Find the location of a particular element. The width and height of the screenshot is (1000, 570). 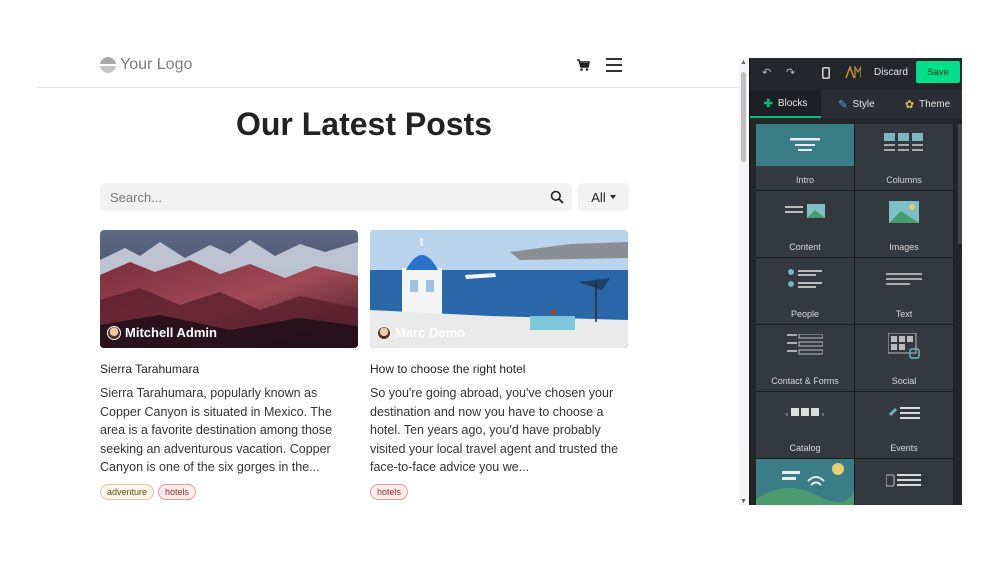

caret-down-icon is located at coordinates (612, 197).